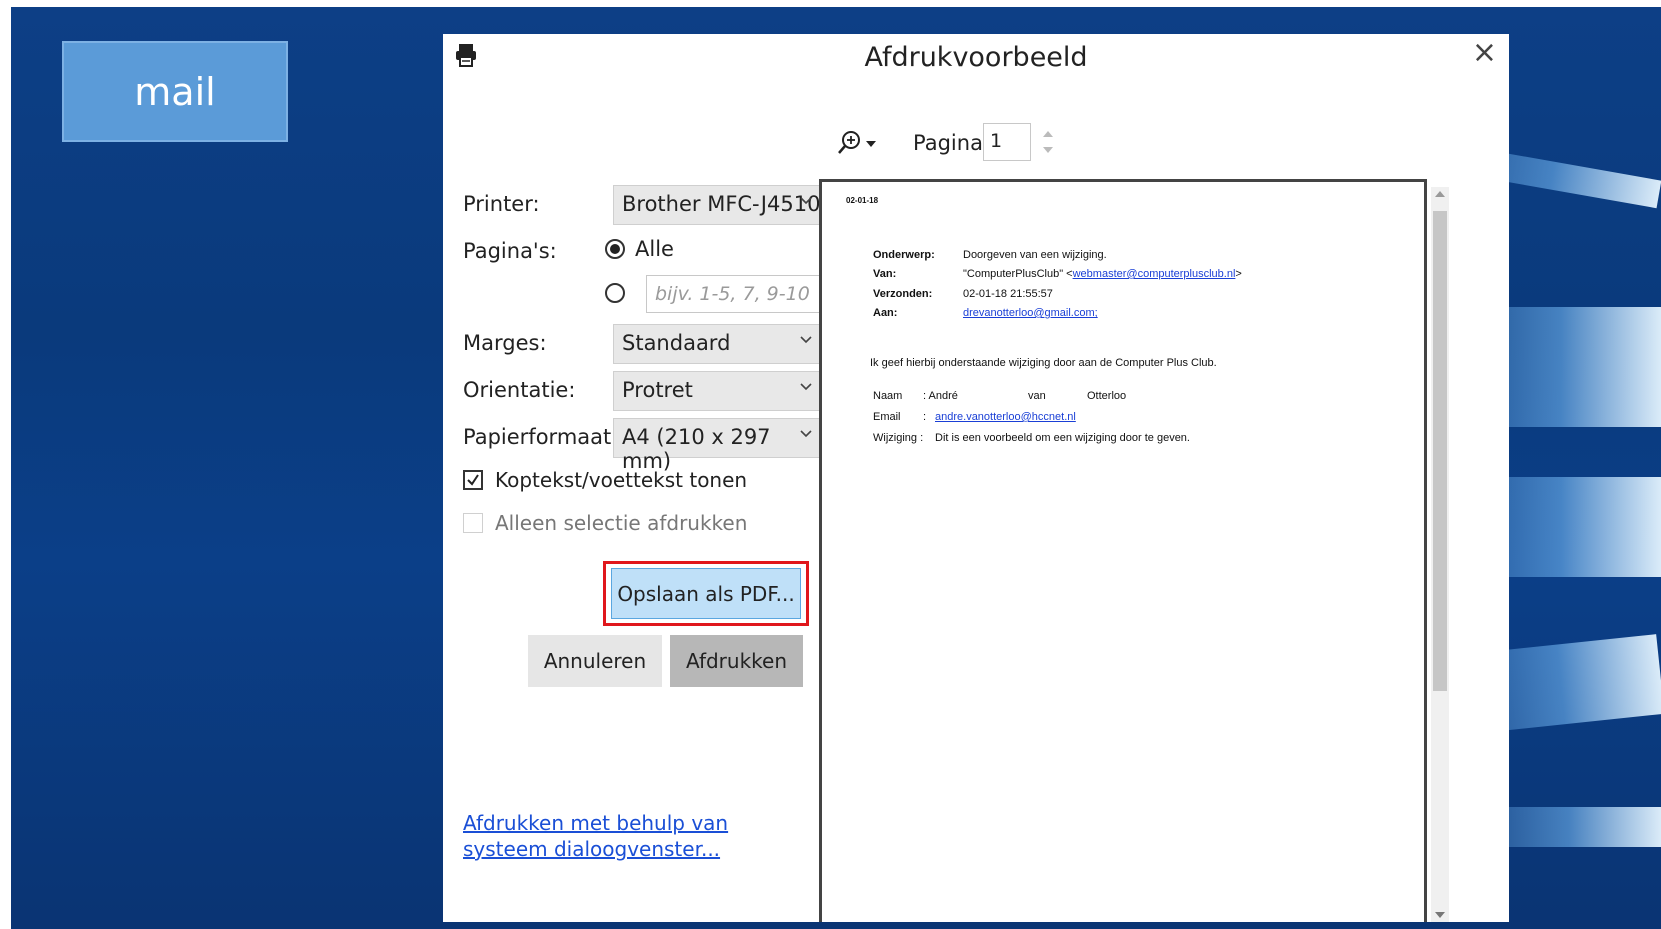 The width and height of the screenshot is (1661, 929). Describe the element at coordinates (615, 293) in the screenshot. I see `pages-range-radio` at that location.